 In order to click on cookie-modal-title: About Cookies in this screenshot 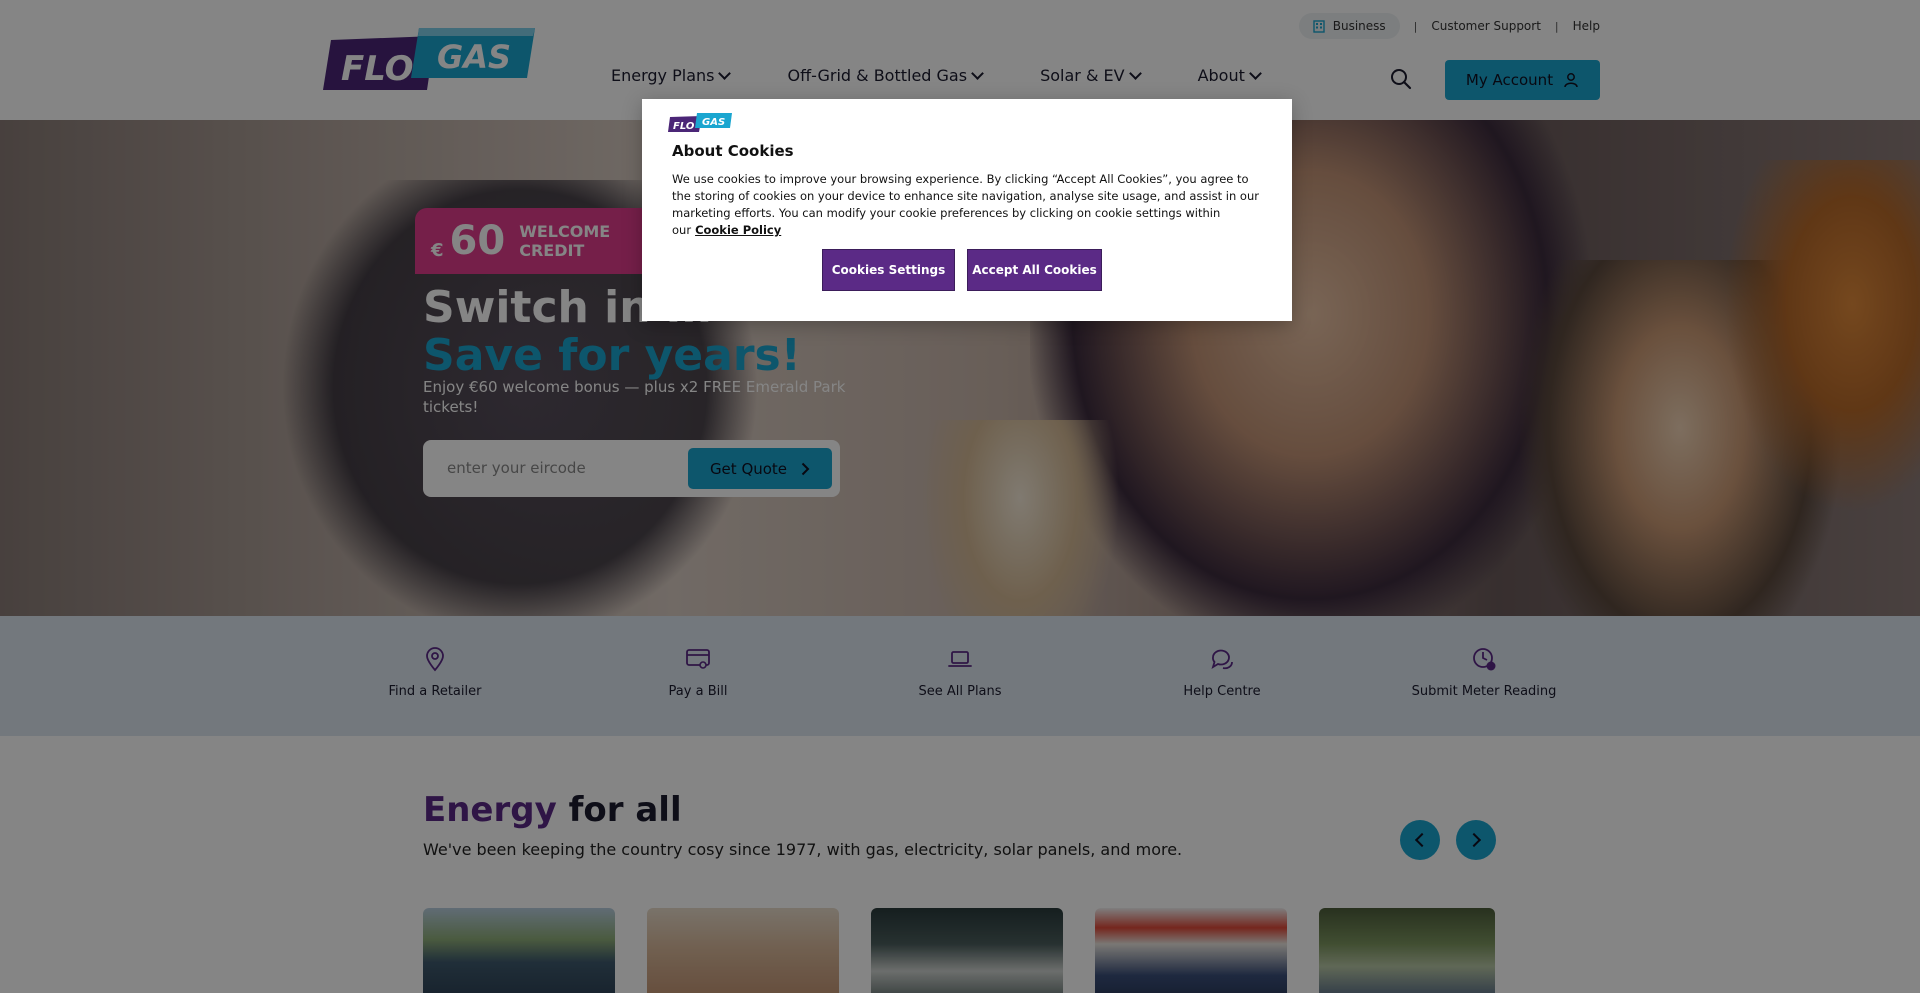, I will do `click(733, 151)`.